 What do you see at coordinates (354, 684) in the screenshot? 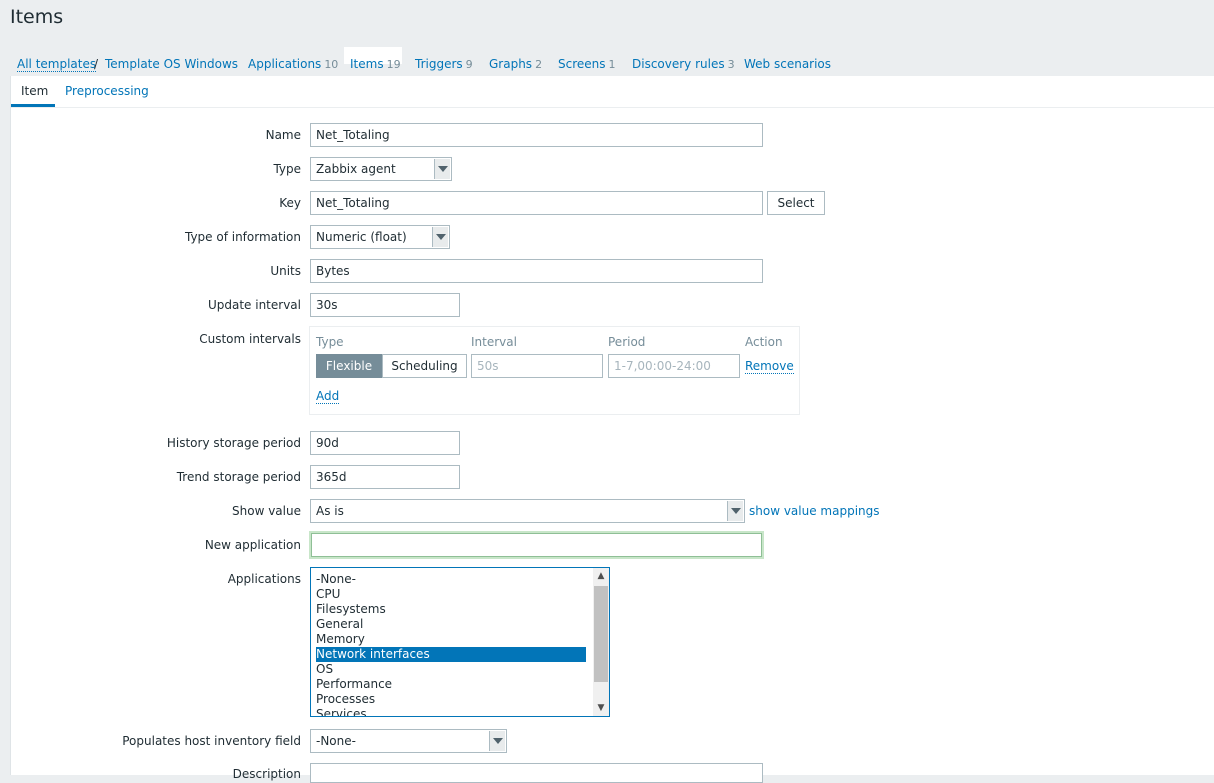
I see `app-option: Performance` at bounding box center [354, 684].